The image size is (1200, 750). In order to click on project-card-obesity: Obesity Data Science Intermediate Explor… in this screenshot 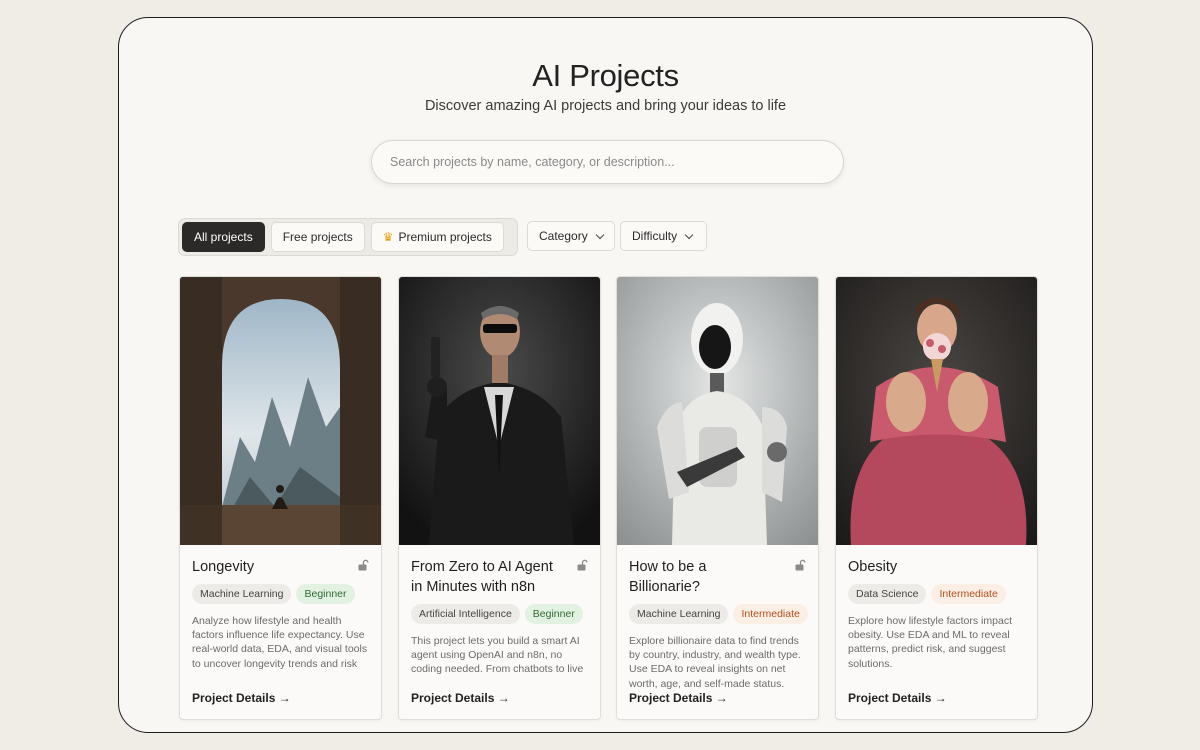, I will do `click(936, 498)`.